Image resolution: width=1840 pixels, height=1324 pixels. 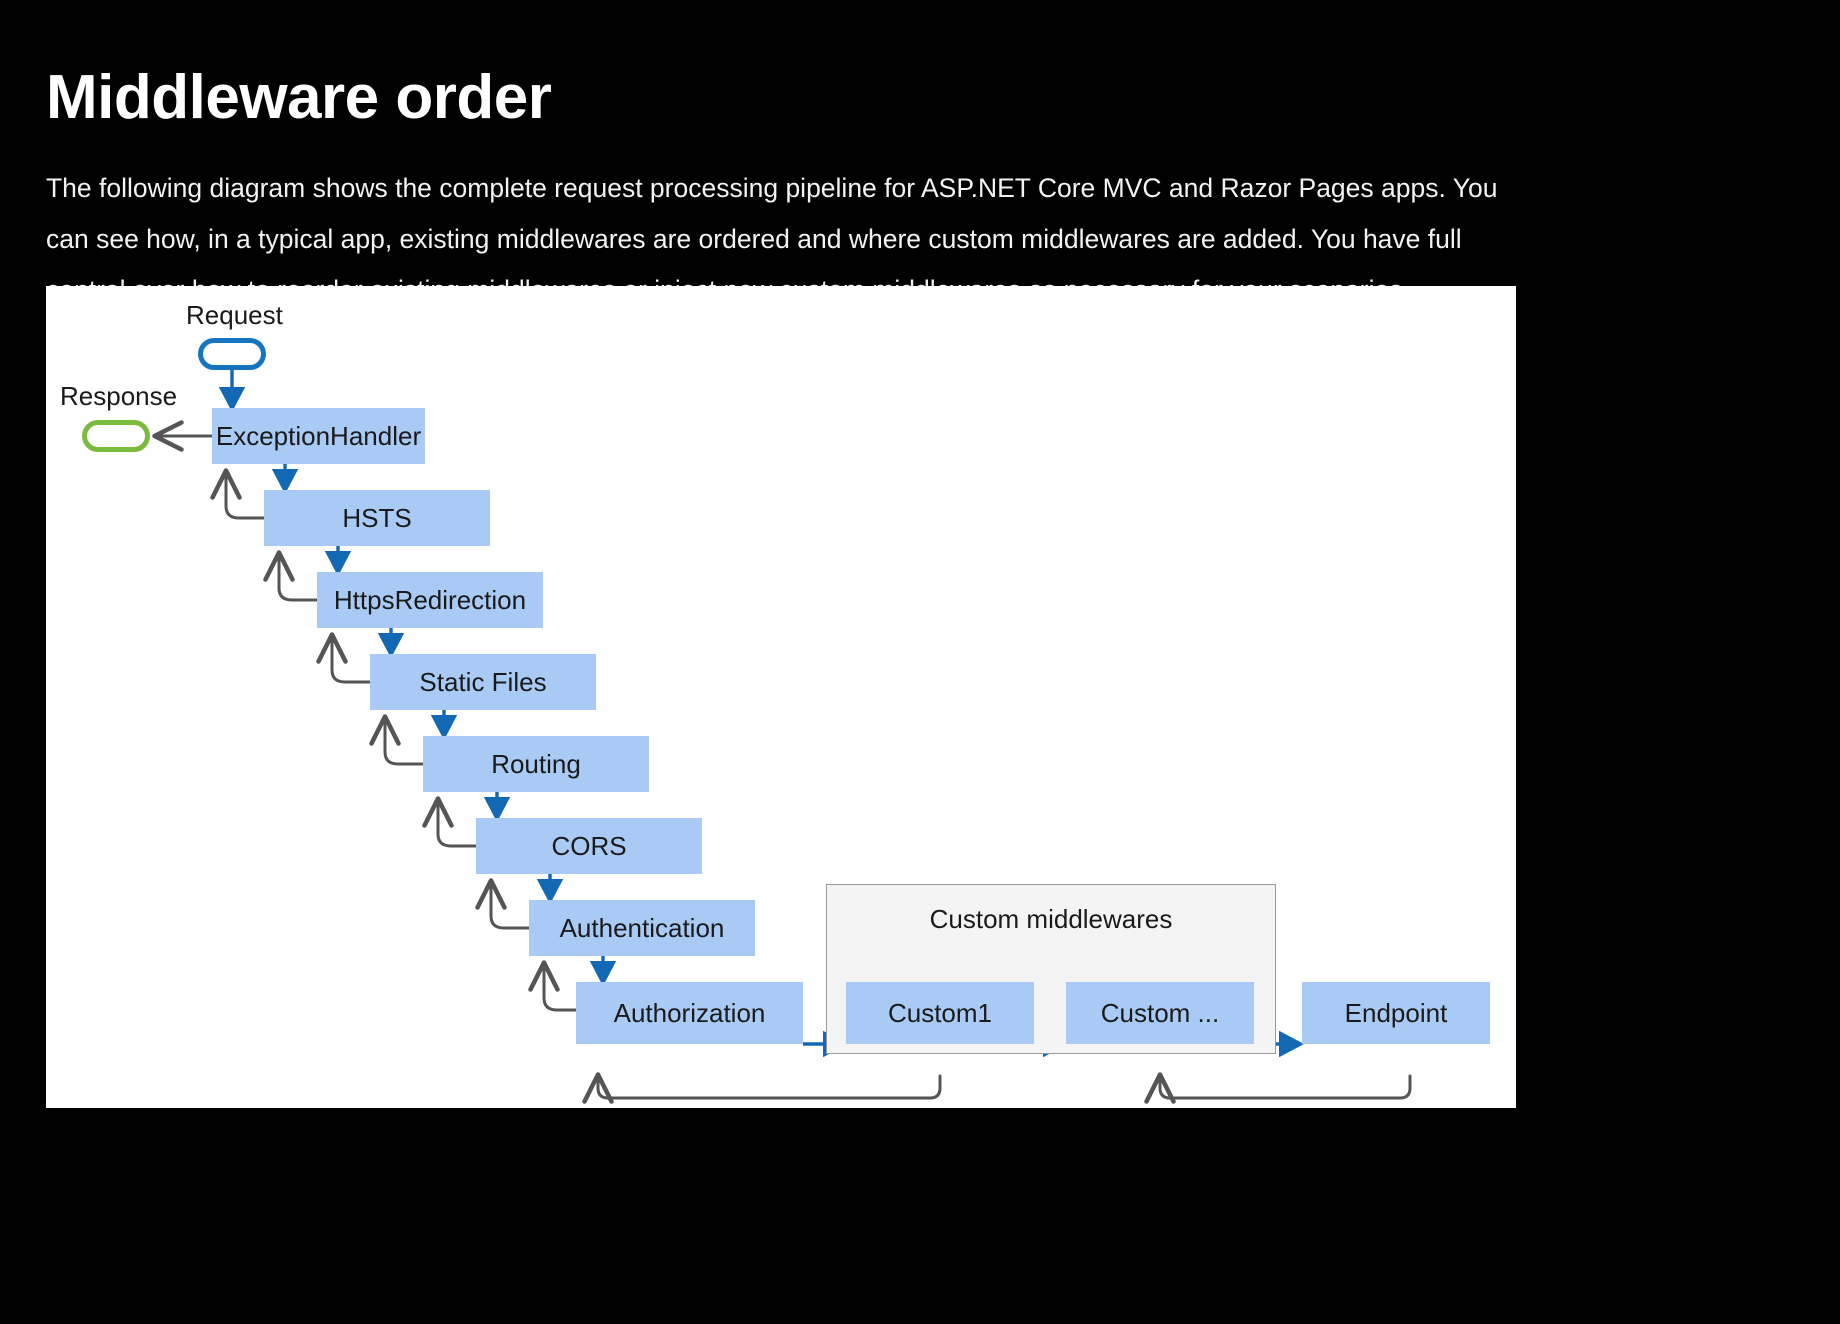 What do you see at coordinates (589, 846) in the screenshot?
I see `node-cors: CORS` at bounding box center [589, 846].